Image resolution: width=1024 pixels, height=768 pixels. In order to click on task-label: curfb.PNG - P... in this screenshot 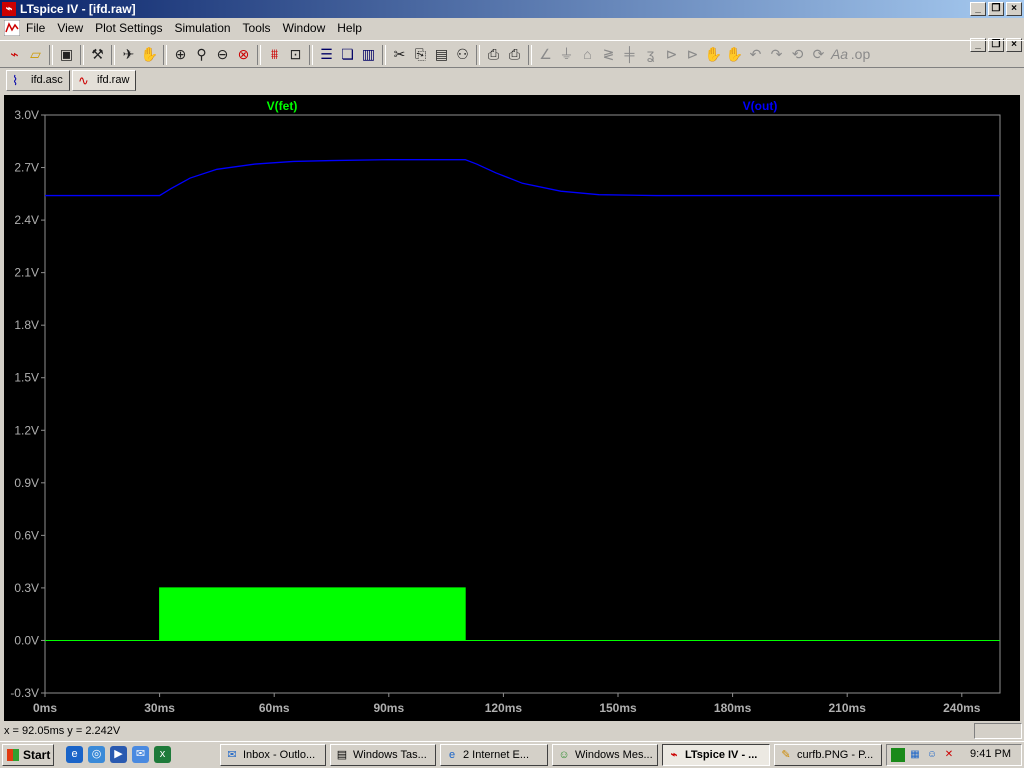, I will do `click(835, 755)`.